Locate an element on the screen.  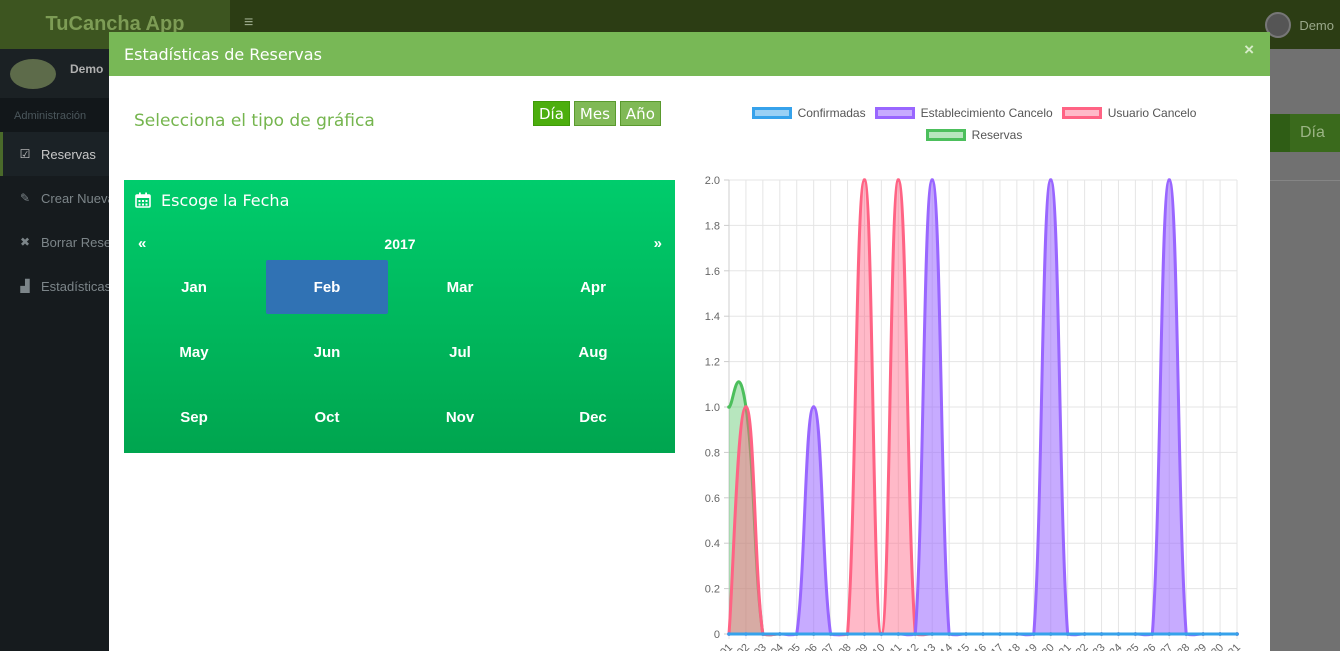
x-tick-label: 30 is located at coordinates (1217, 646).